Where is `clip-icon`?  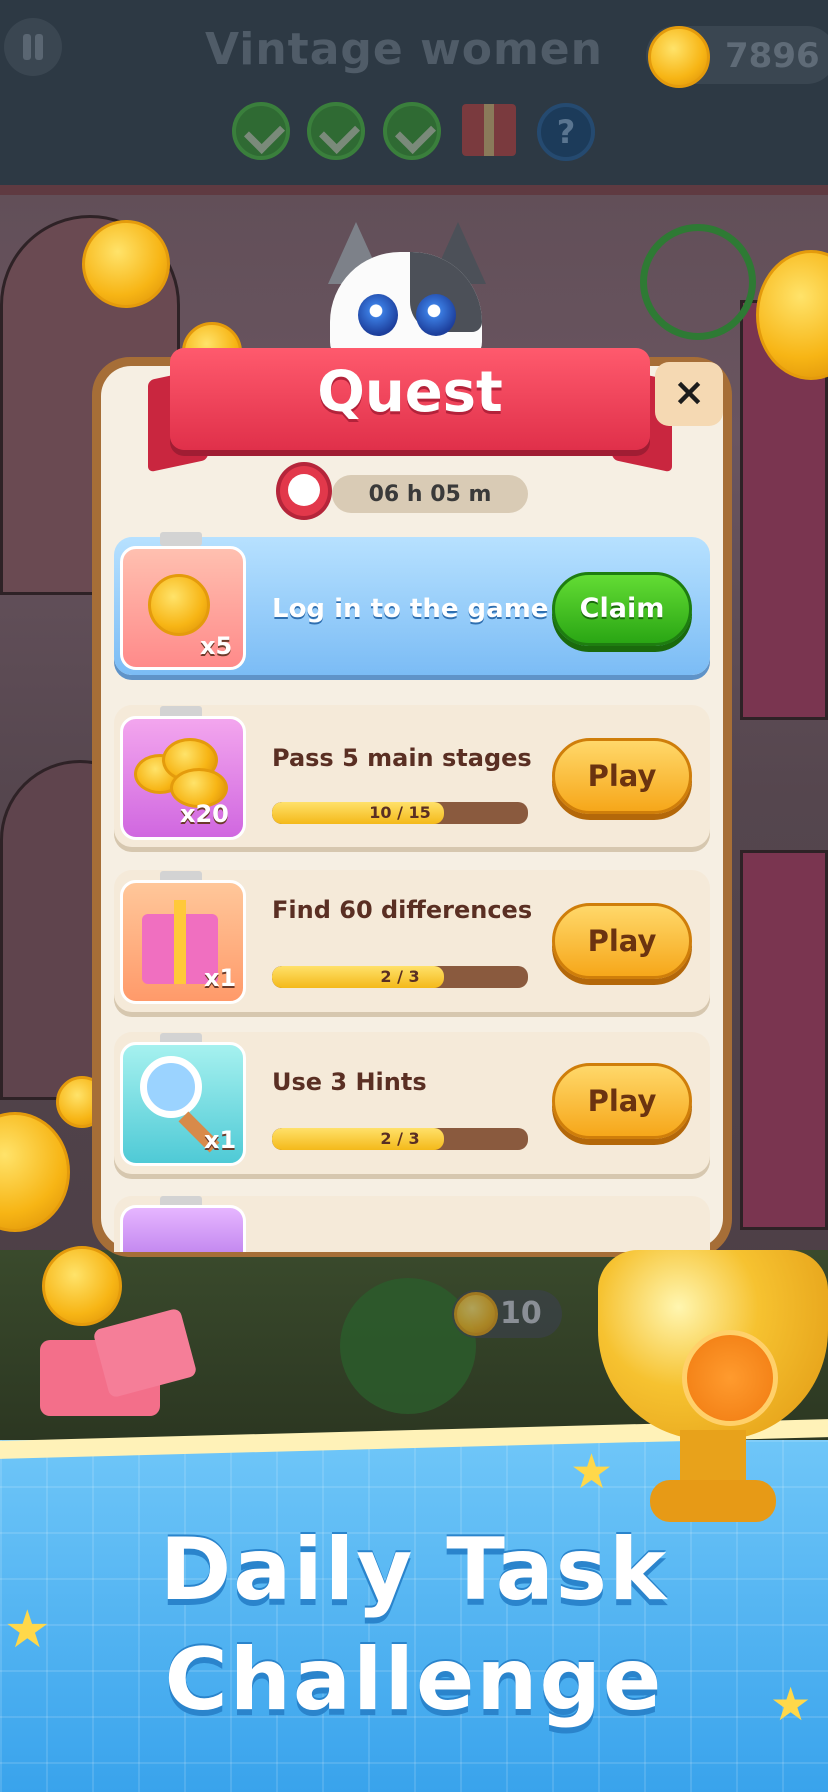 clip-icon is located at coordinates (181, 539).